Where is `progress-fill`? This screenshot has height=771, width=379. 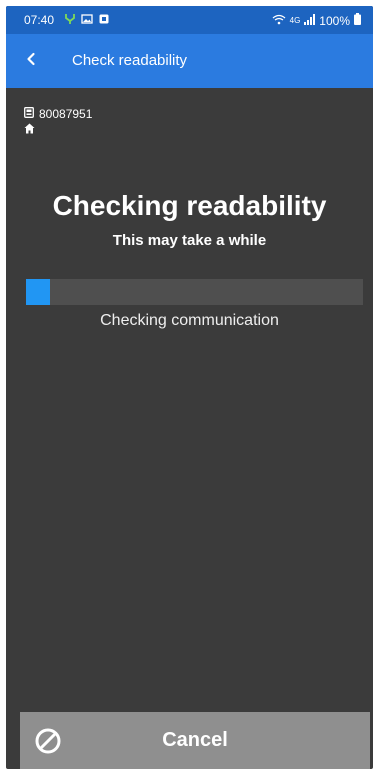 progress-fill is located at coordinates (38, 292).